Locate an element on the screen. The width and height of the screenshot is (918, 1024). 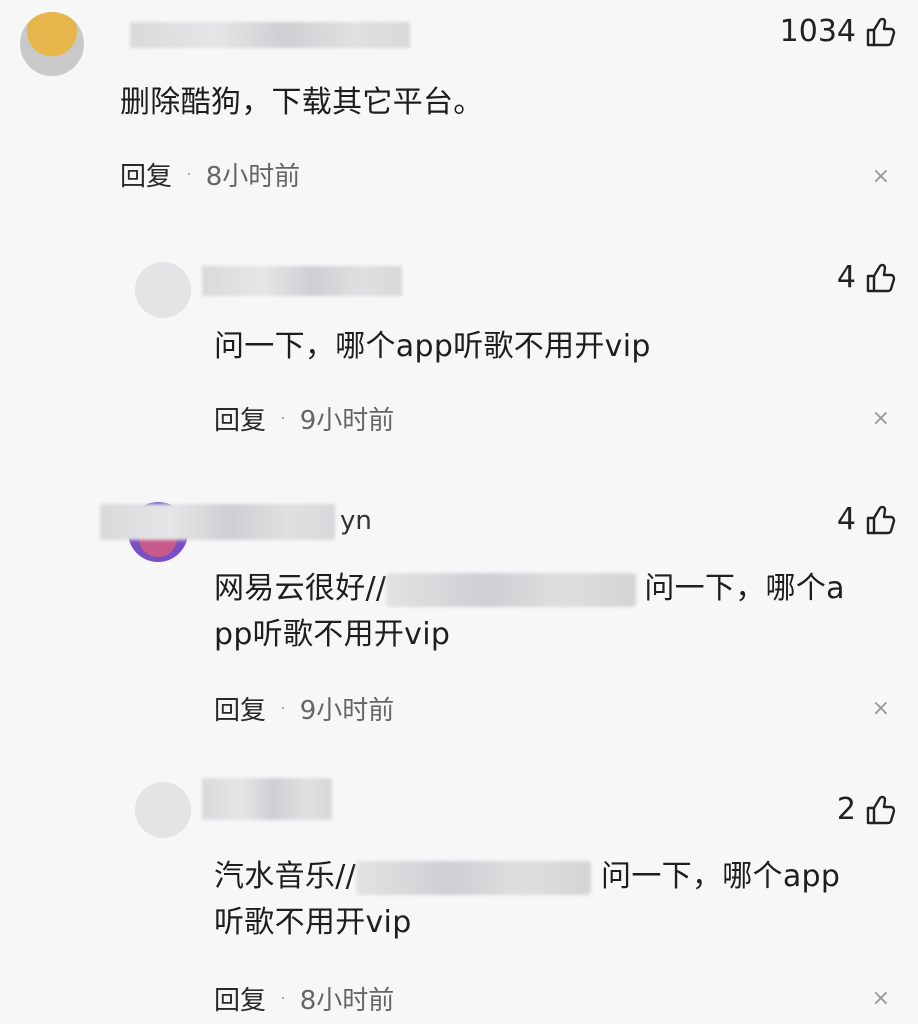
comment-text-prefix: 网易云很好// is located at coordinates (300, 588).